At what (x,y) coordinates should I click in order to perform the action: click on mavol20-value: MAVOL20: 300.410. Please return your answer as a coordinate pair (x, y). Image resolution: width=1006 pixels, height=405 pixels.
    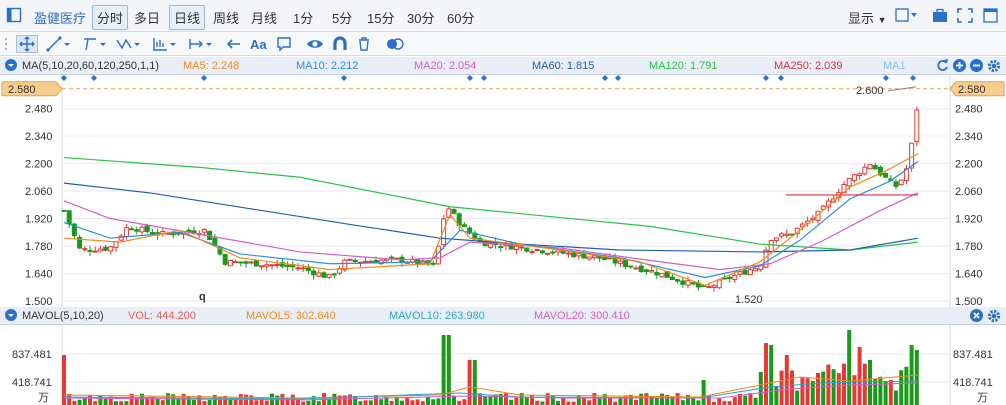
    Looking at the image, I should click on (582, 316).